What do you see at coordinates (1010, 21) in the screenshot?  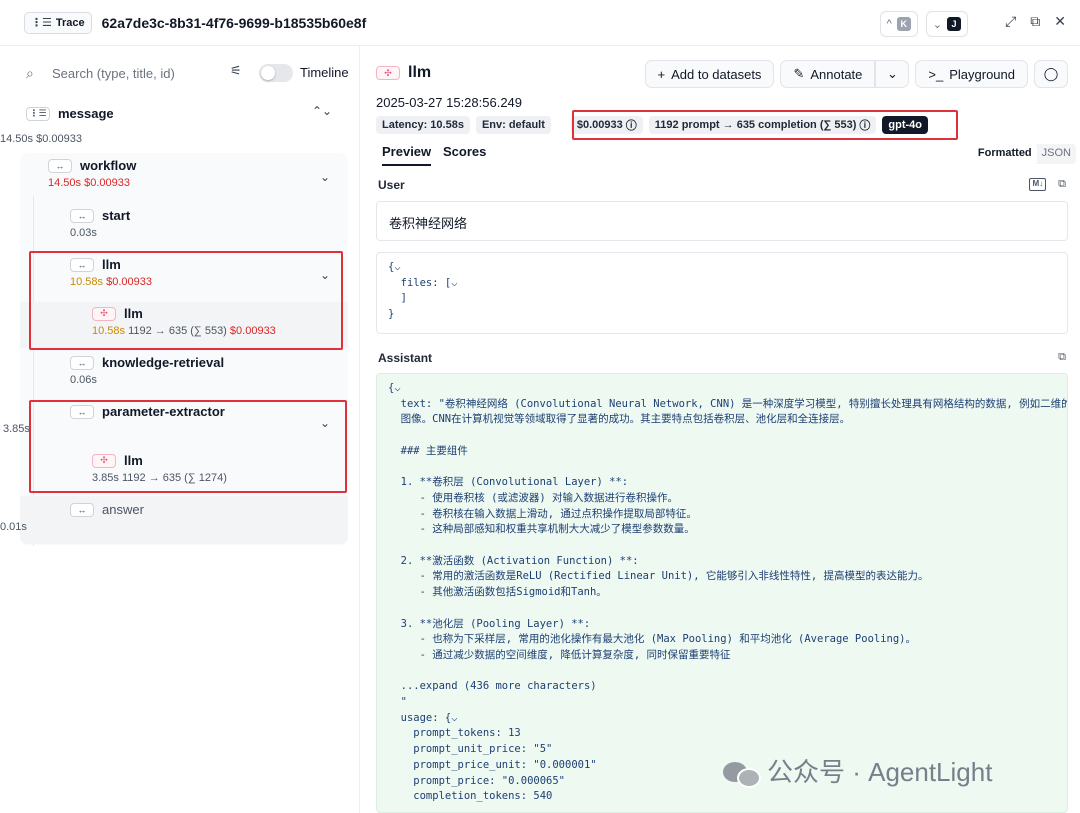 I see `expand-icon: ⤢` at bounding box center [1010, 21].